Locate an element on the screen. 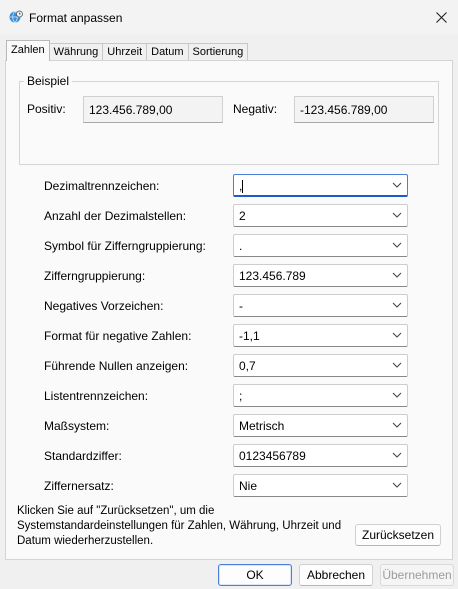  negative-example-field: -123.456.789,00 is located at coordinates (364, 109).